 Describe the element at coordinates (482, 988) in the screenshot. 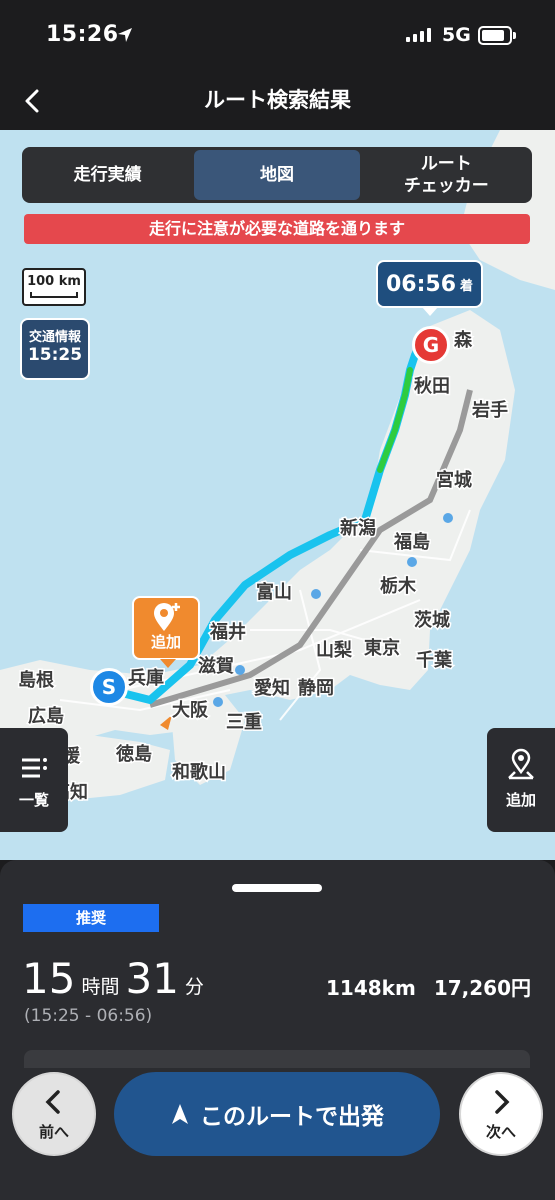

I see `toll: 17,260円` at that location.